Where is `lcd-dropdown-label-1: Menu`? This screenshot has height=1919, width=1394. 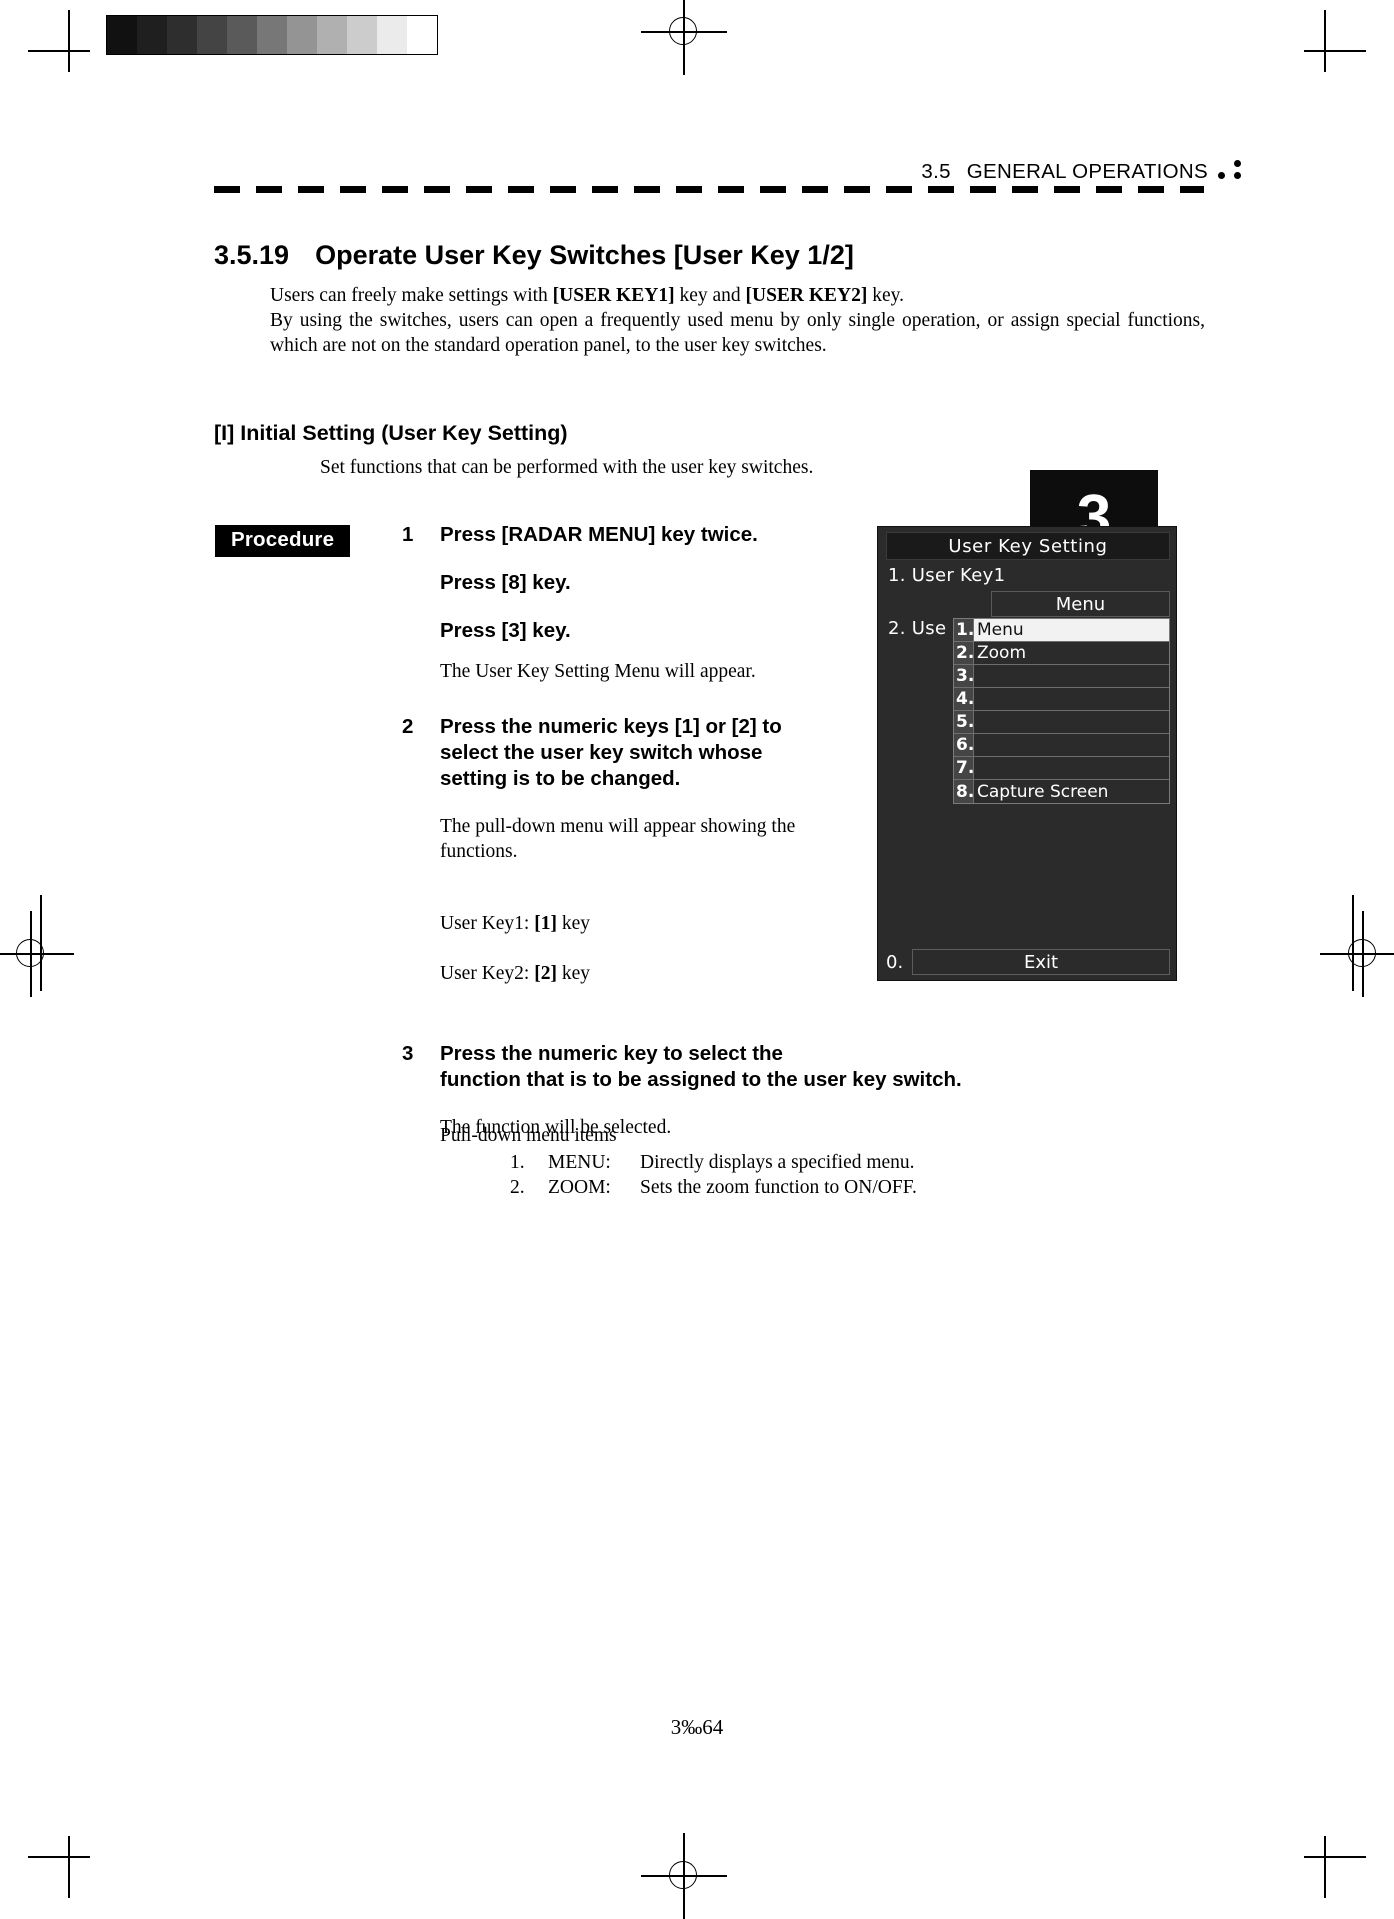 lcd-dropdown-label-1: Menu is located at coordinates (1071, 630).